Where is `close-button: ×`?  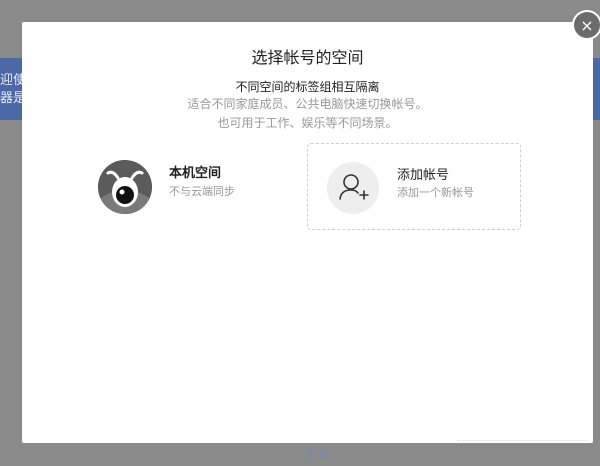
close-button: × is located at coordinates (587, 25).